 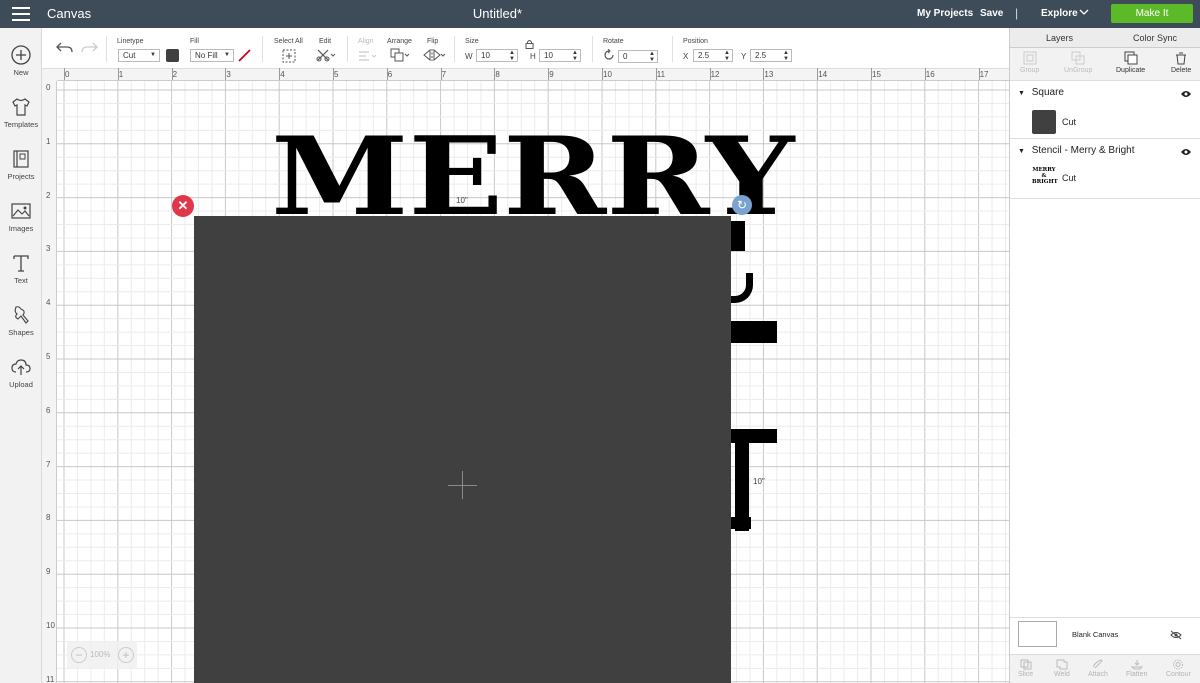 I want to click on sidebar-item-new: New, so click(x=21, y=60).